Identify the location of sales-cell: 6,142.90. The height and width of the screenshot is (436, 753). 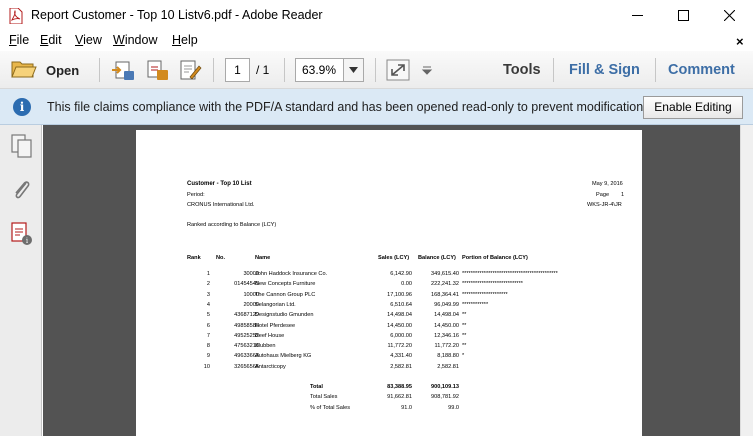
(401, 274).